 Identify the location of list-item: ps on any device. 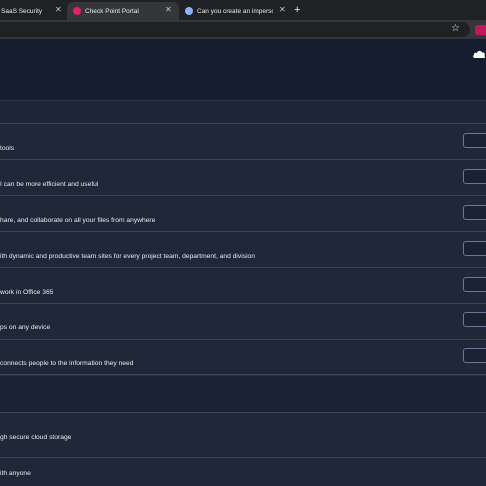
(243, 322).